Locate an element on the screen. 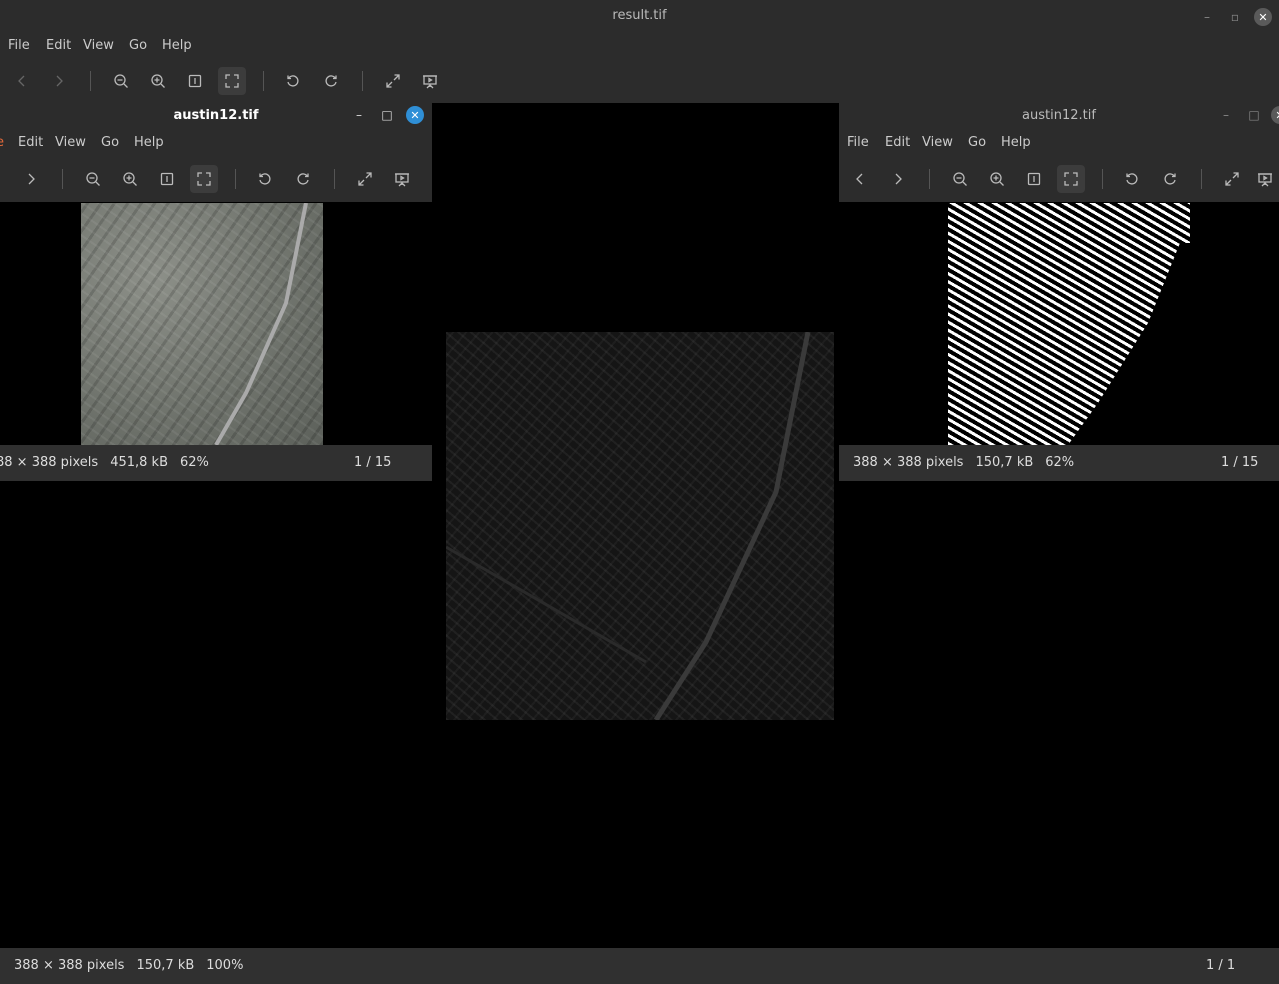 The image size is (1279, 984). main-statusbar: 388 × 388 pixels 150,7 kB 100% 1 / 1 is located at coordinates (639, 966).